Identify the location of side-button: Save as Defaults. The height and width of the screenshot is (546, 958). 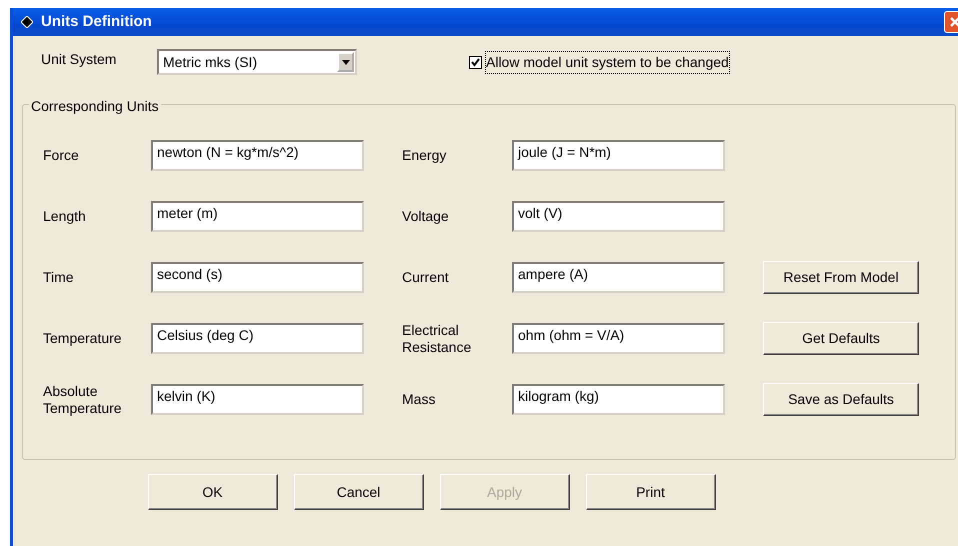
(841, 399).